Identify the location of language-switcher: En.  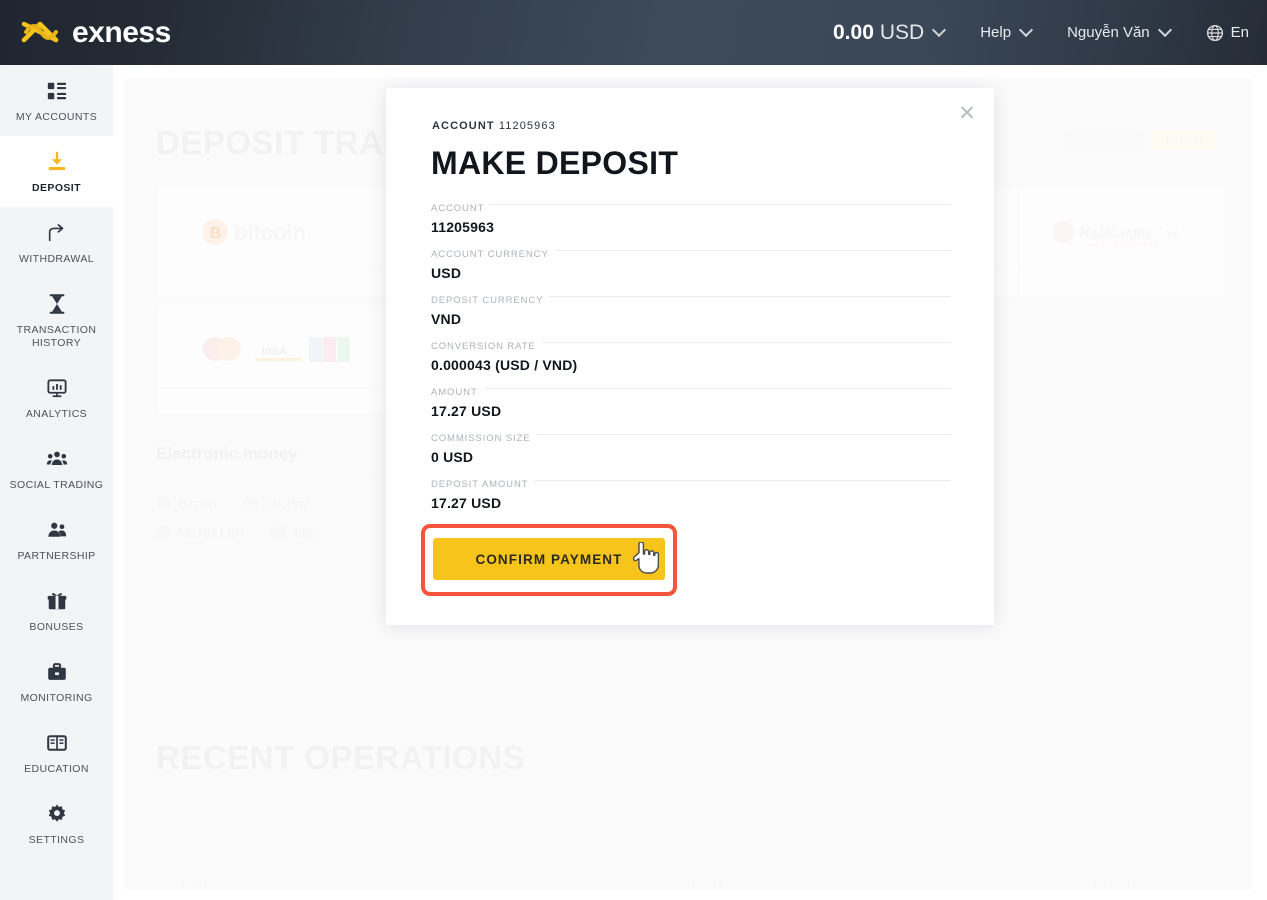
(1227, 33).